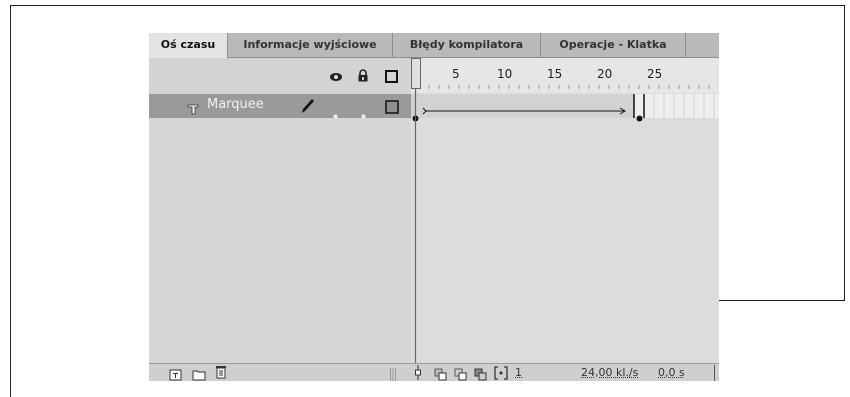 The width and height of the screenshot is (850, 397). What do you see at coordinates (480, 373) in the screenshot?
I see `edit-multiple-frames-icon` at bounding box center [480, 373].